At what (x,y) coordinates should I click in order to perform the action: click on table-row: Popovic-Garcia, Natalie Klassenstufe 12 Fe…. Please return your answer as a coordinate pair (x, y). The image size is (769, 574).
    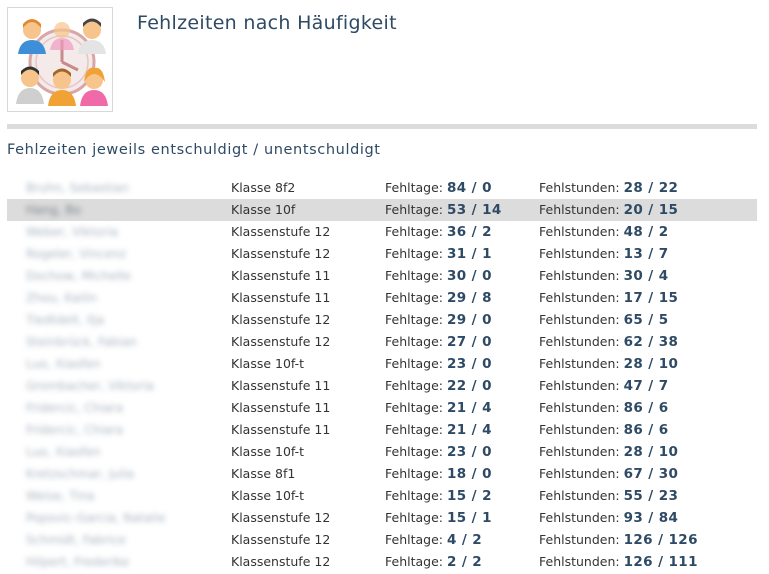
    Looking at the image, I should click on (382, 518).